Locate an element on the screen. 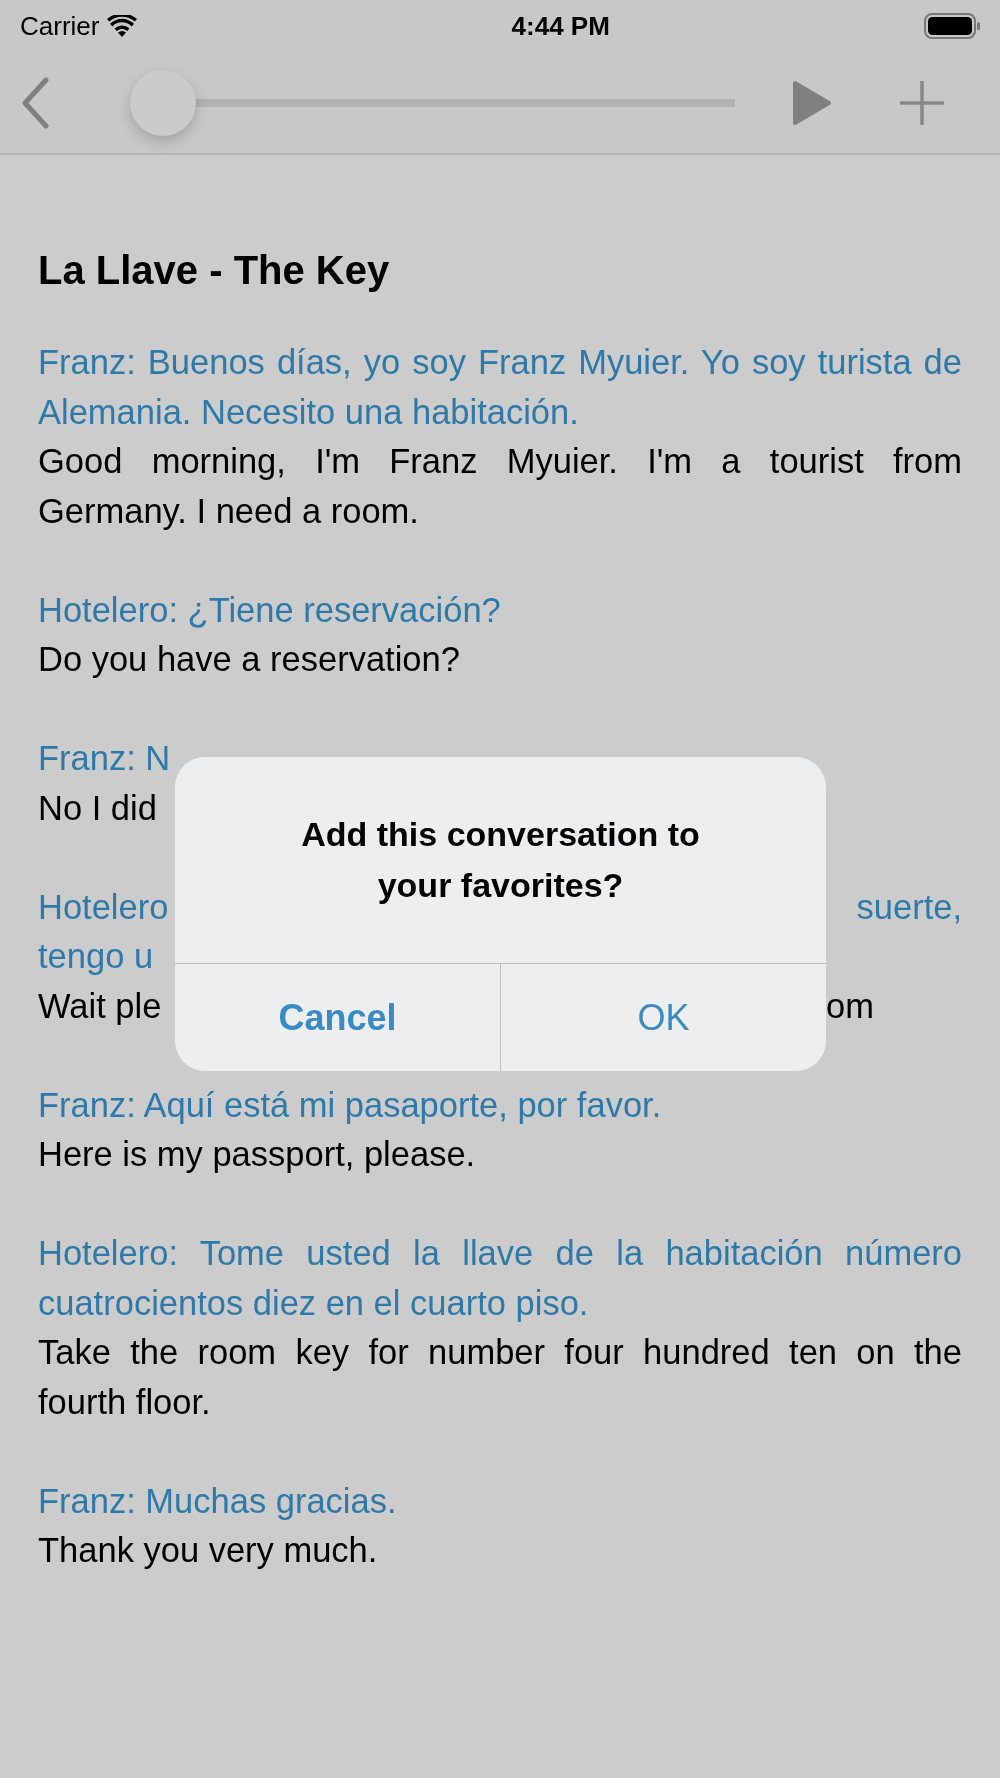 This screenshot has height=1778, width=1000. english-translation: No I did is located at coordinates (97, 808).